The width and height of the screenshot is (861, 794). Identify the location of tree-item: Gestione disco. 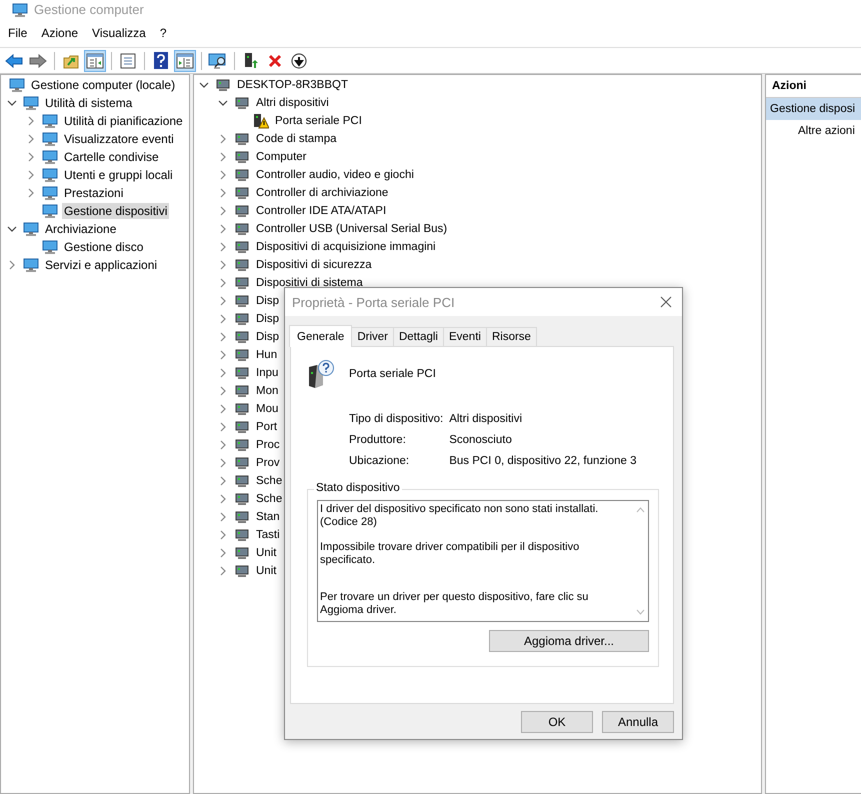
(104, 247).